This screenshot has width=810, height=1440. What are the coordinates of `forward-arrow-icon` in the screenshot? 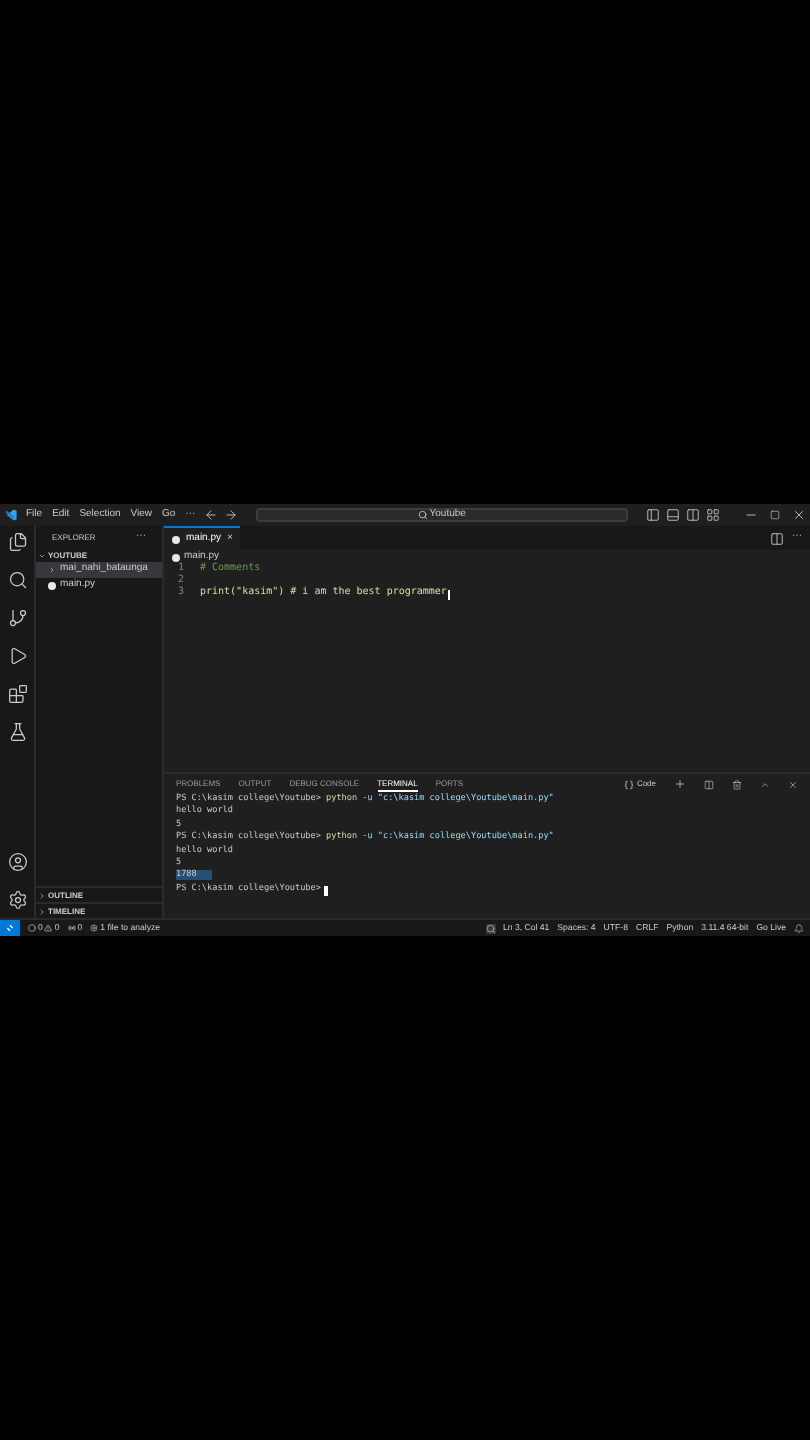 It's located at (230, 515).